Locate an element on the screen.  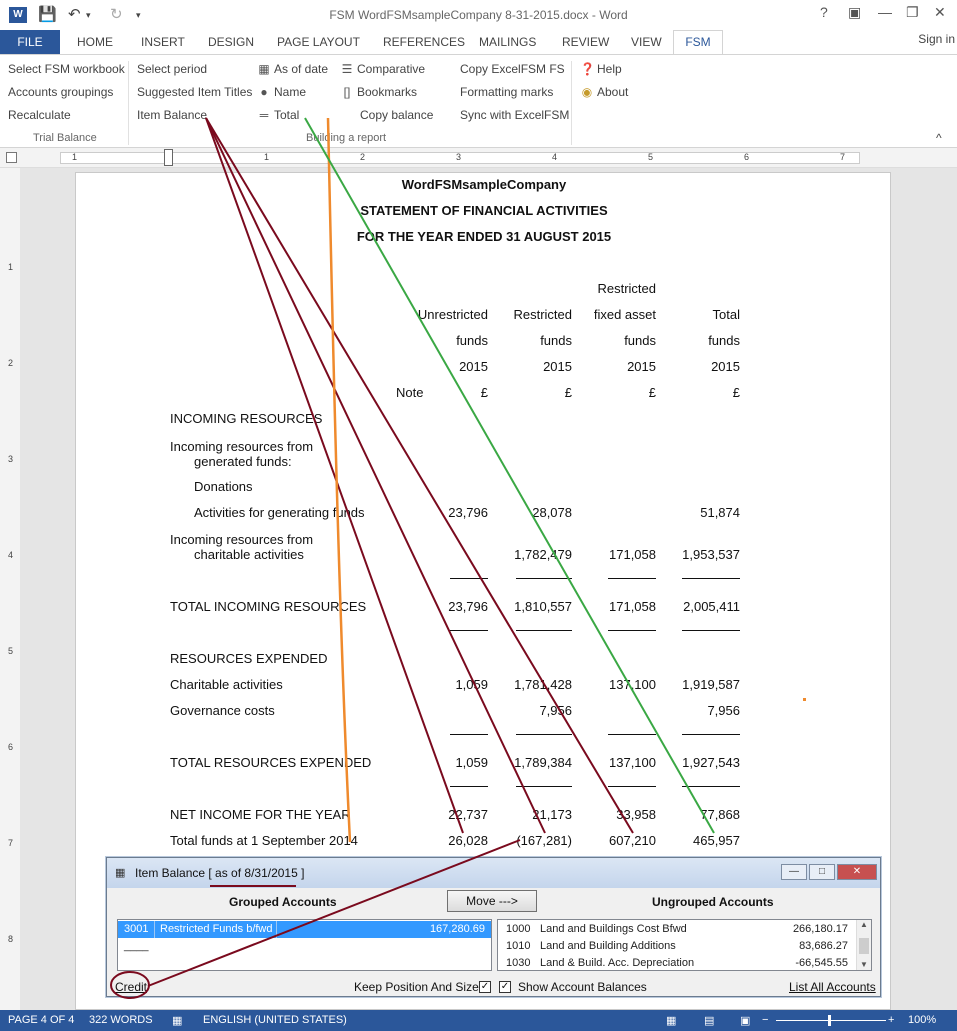
zoom-slider-thumb is located at coordinates (829, 1020).